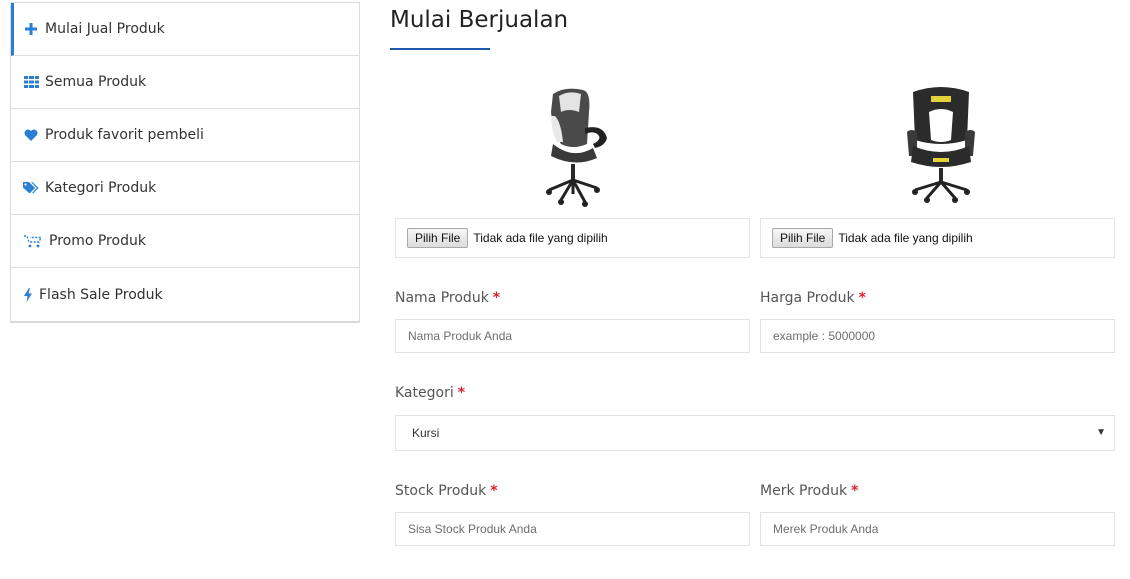 The width and height of the screenshot is (1130, 579). I want to click on harga-produk-input, so click(937, 336).